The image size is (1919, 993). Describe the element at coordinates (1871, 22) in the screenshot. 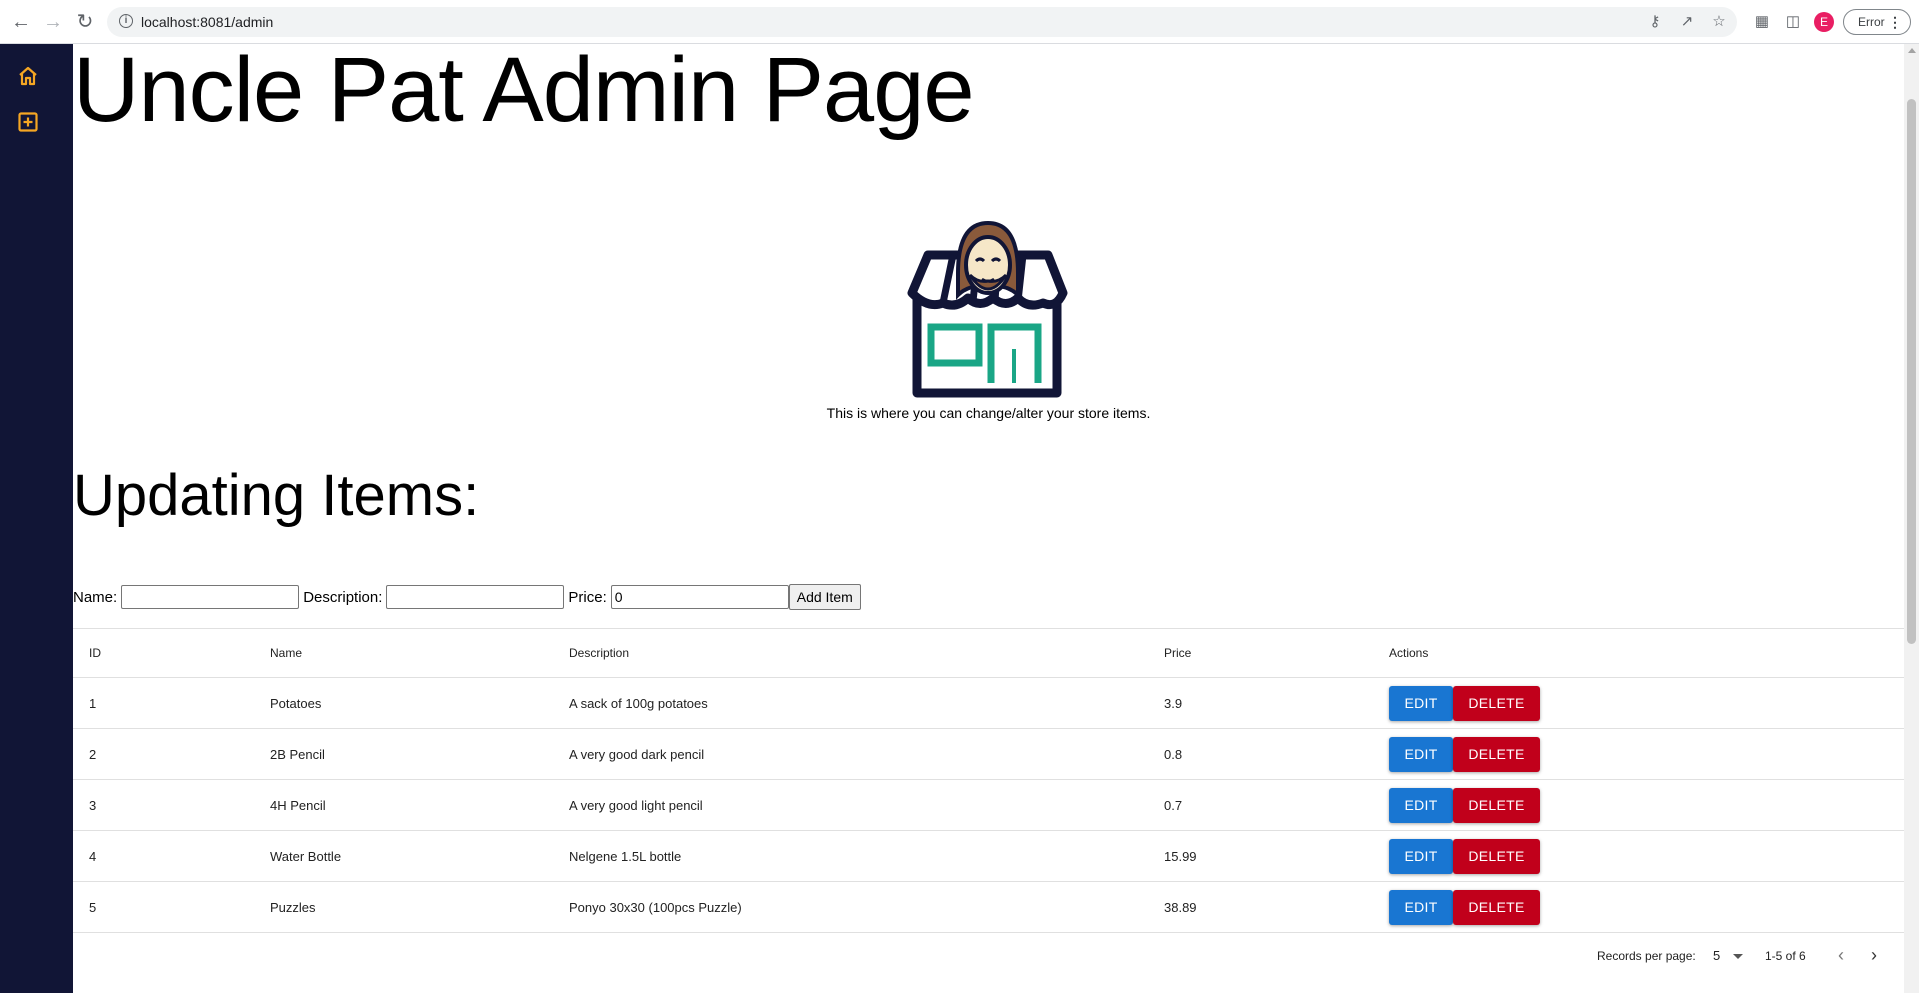

I see `error-chip-label: Error` at that location.